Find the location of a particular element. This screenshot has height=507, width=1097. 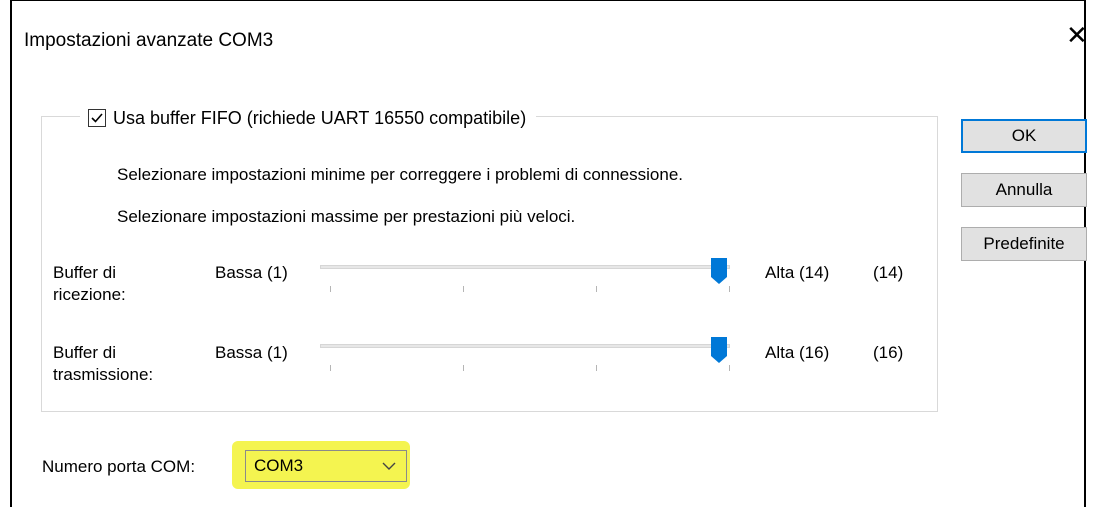

defaults-button: Predefinite is located at coordinates (1024, 244).